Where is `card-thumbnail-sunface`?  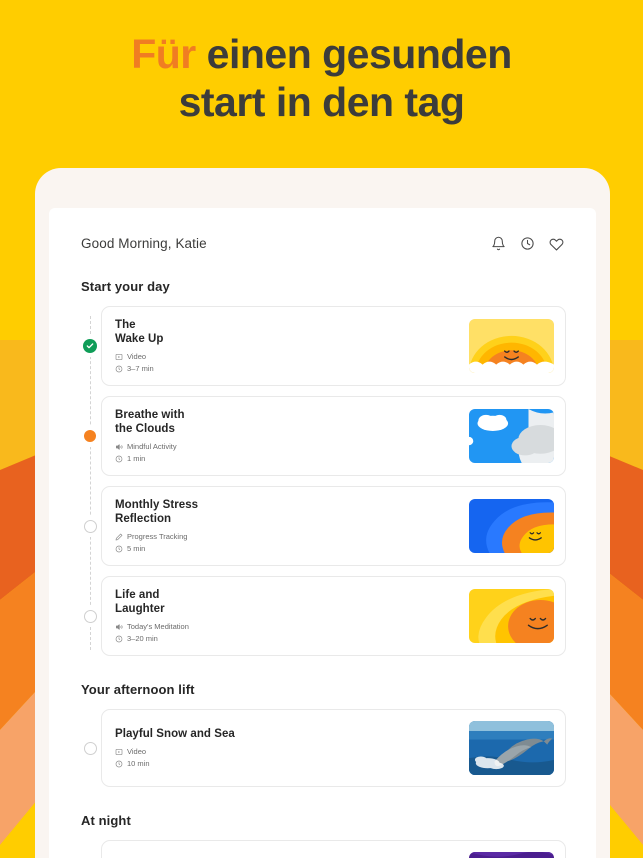 card-thumbnail-sunface is located at coordinates (511, 616).